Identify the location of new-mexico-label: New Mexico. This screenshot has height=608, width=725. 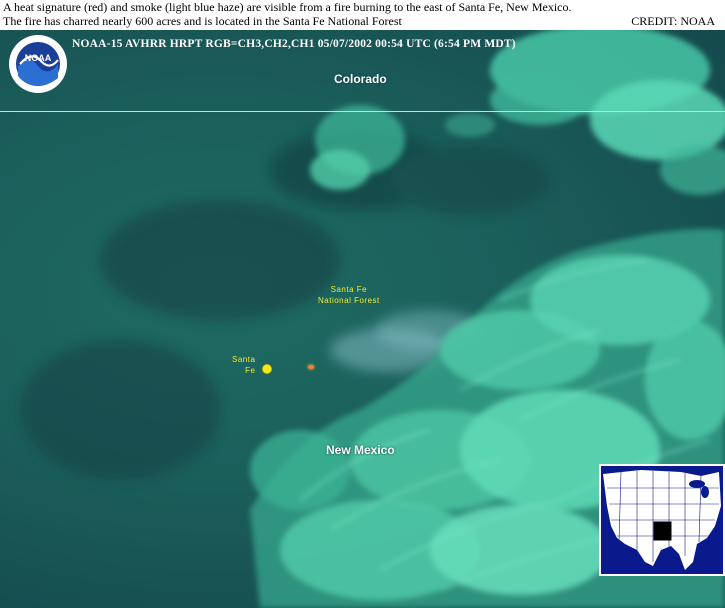
(360, 450).